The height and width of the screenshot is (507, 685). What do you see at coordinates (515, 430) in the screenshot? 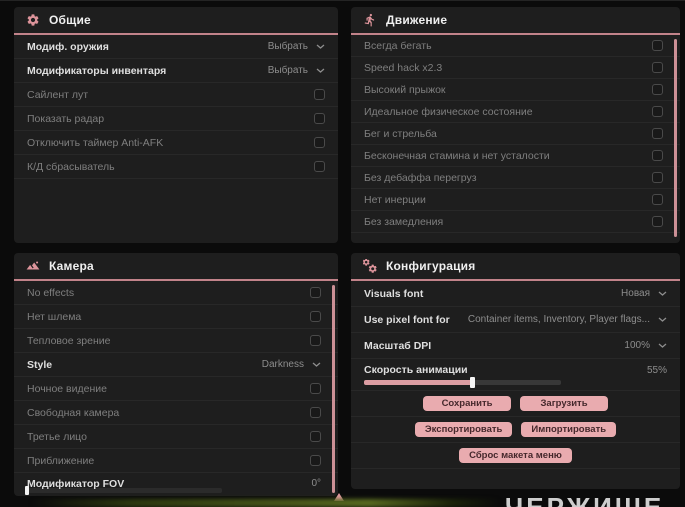
I see `config-buttons-row-2: Экспортировать Импортировать` at bounding box center [515, 430].